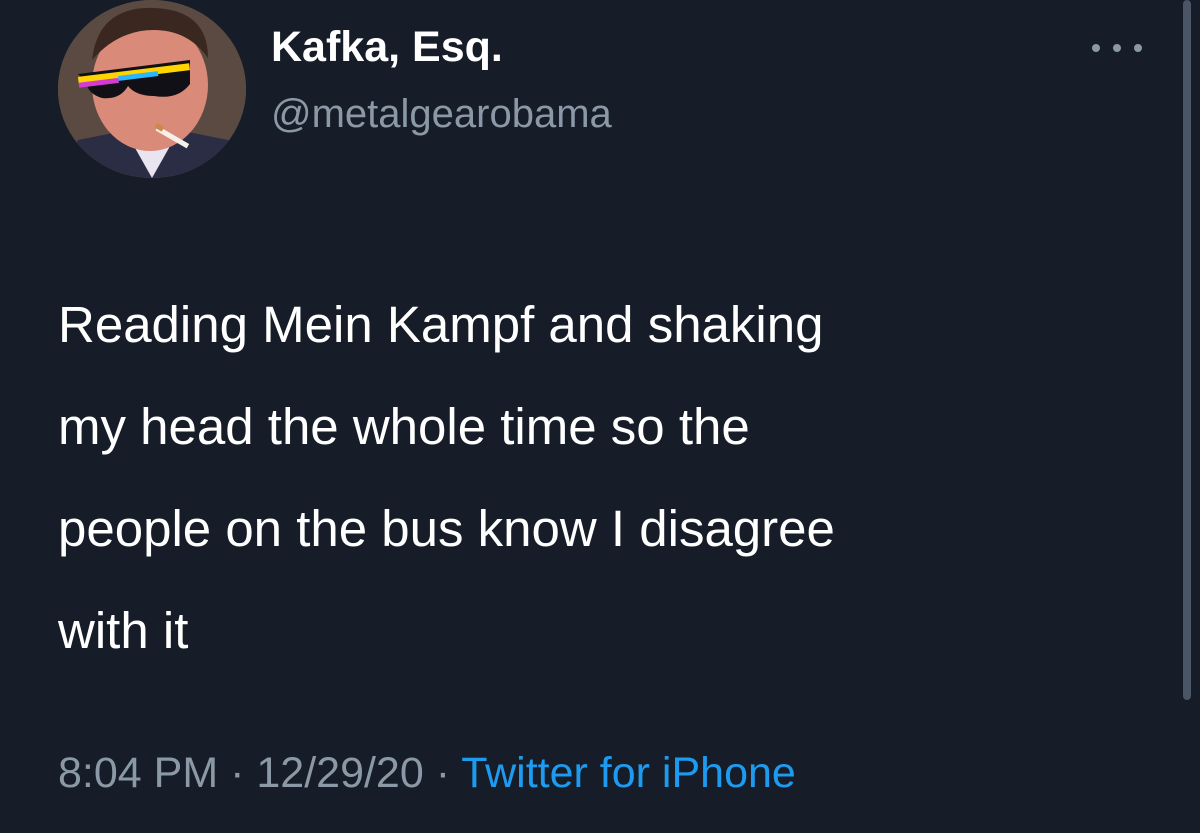 The height and width of the screenshot is (833, 1200). What do you see at coordinates (138, 773) in the screenshot?
I see `tweet-time: 8:04 PM` at bounding box center [138, 773].